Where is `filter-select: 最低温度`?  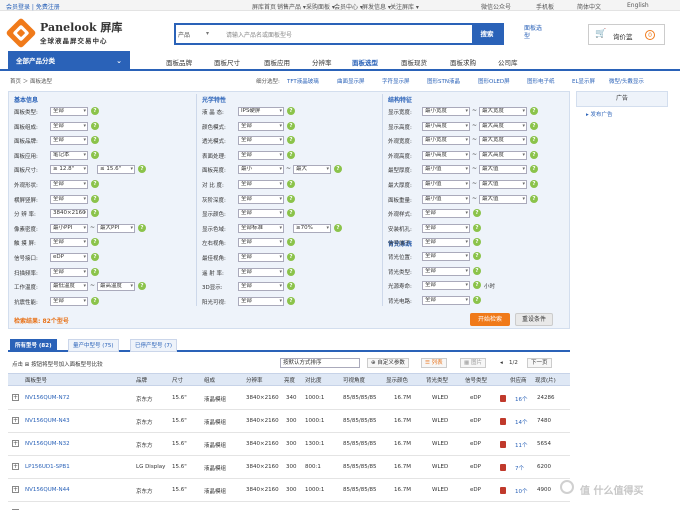
filter-select: 最低温度 is located at coordinates (69, 287).